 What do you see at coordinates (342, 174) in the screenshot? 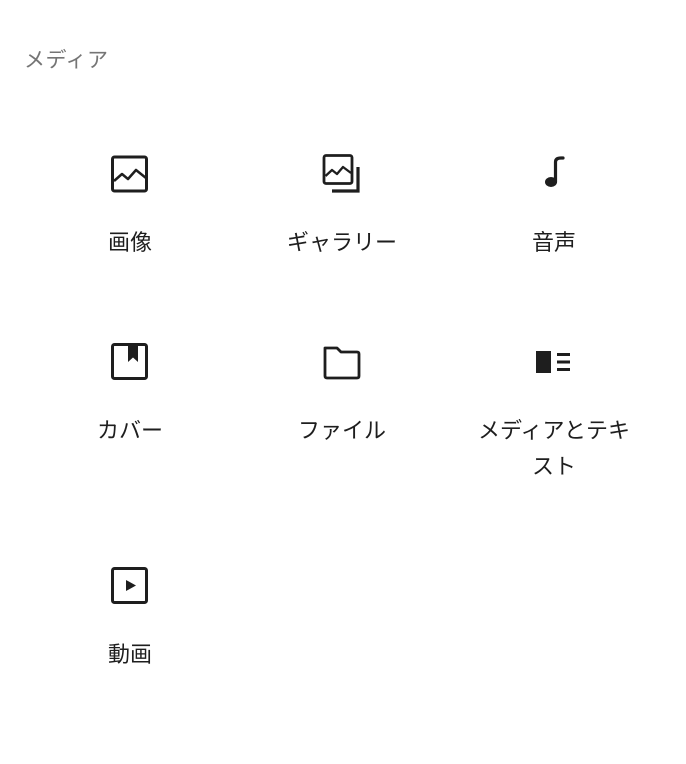
I see `gallery-icon` at bounding box center [342, 174].